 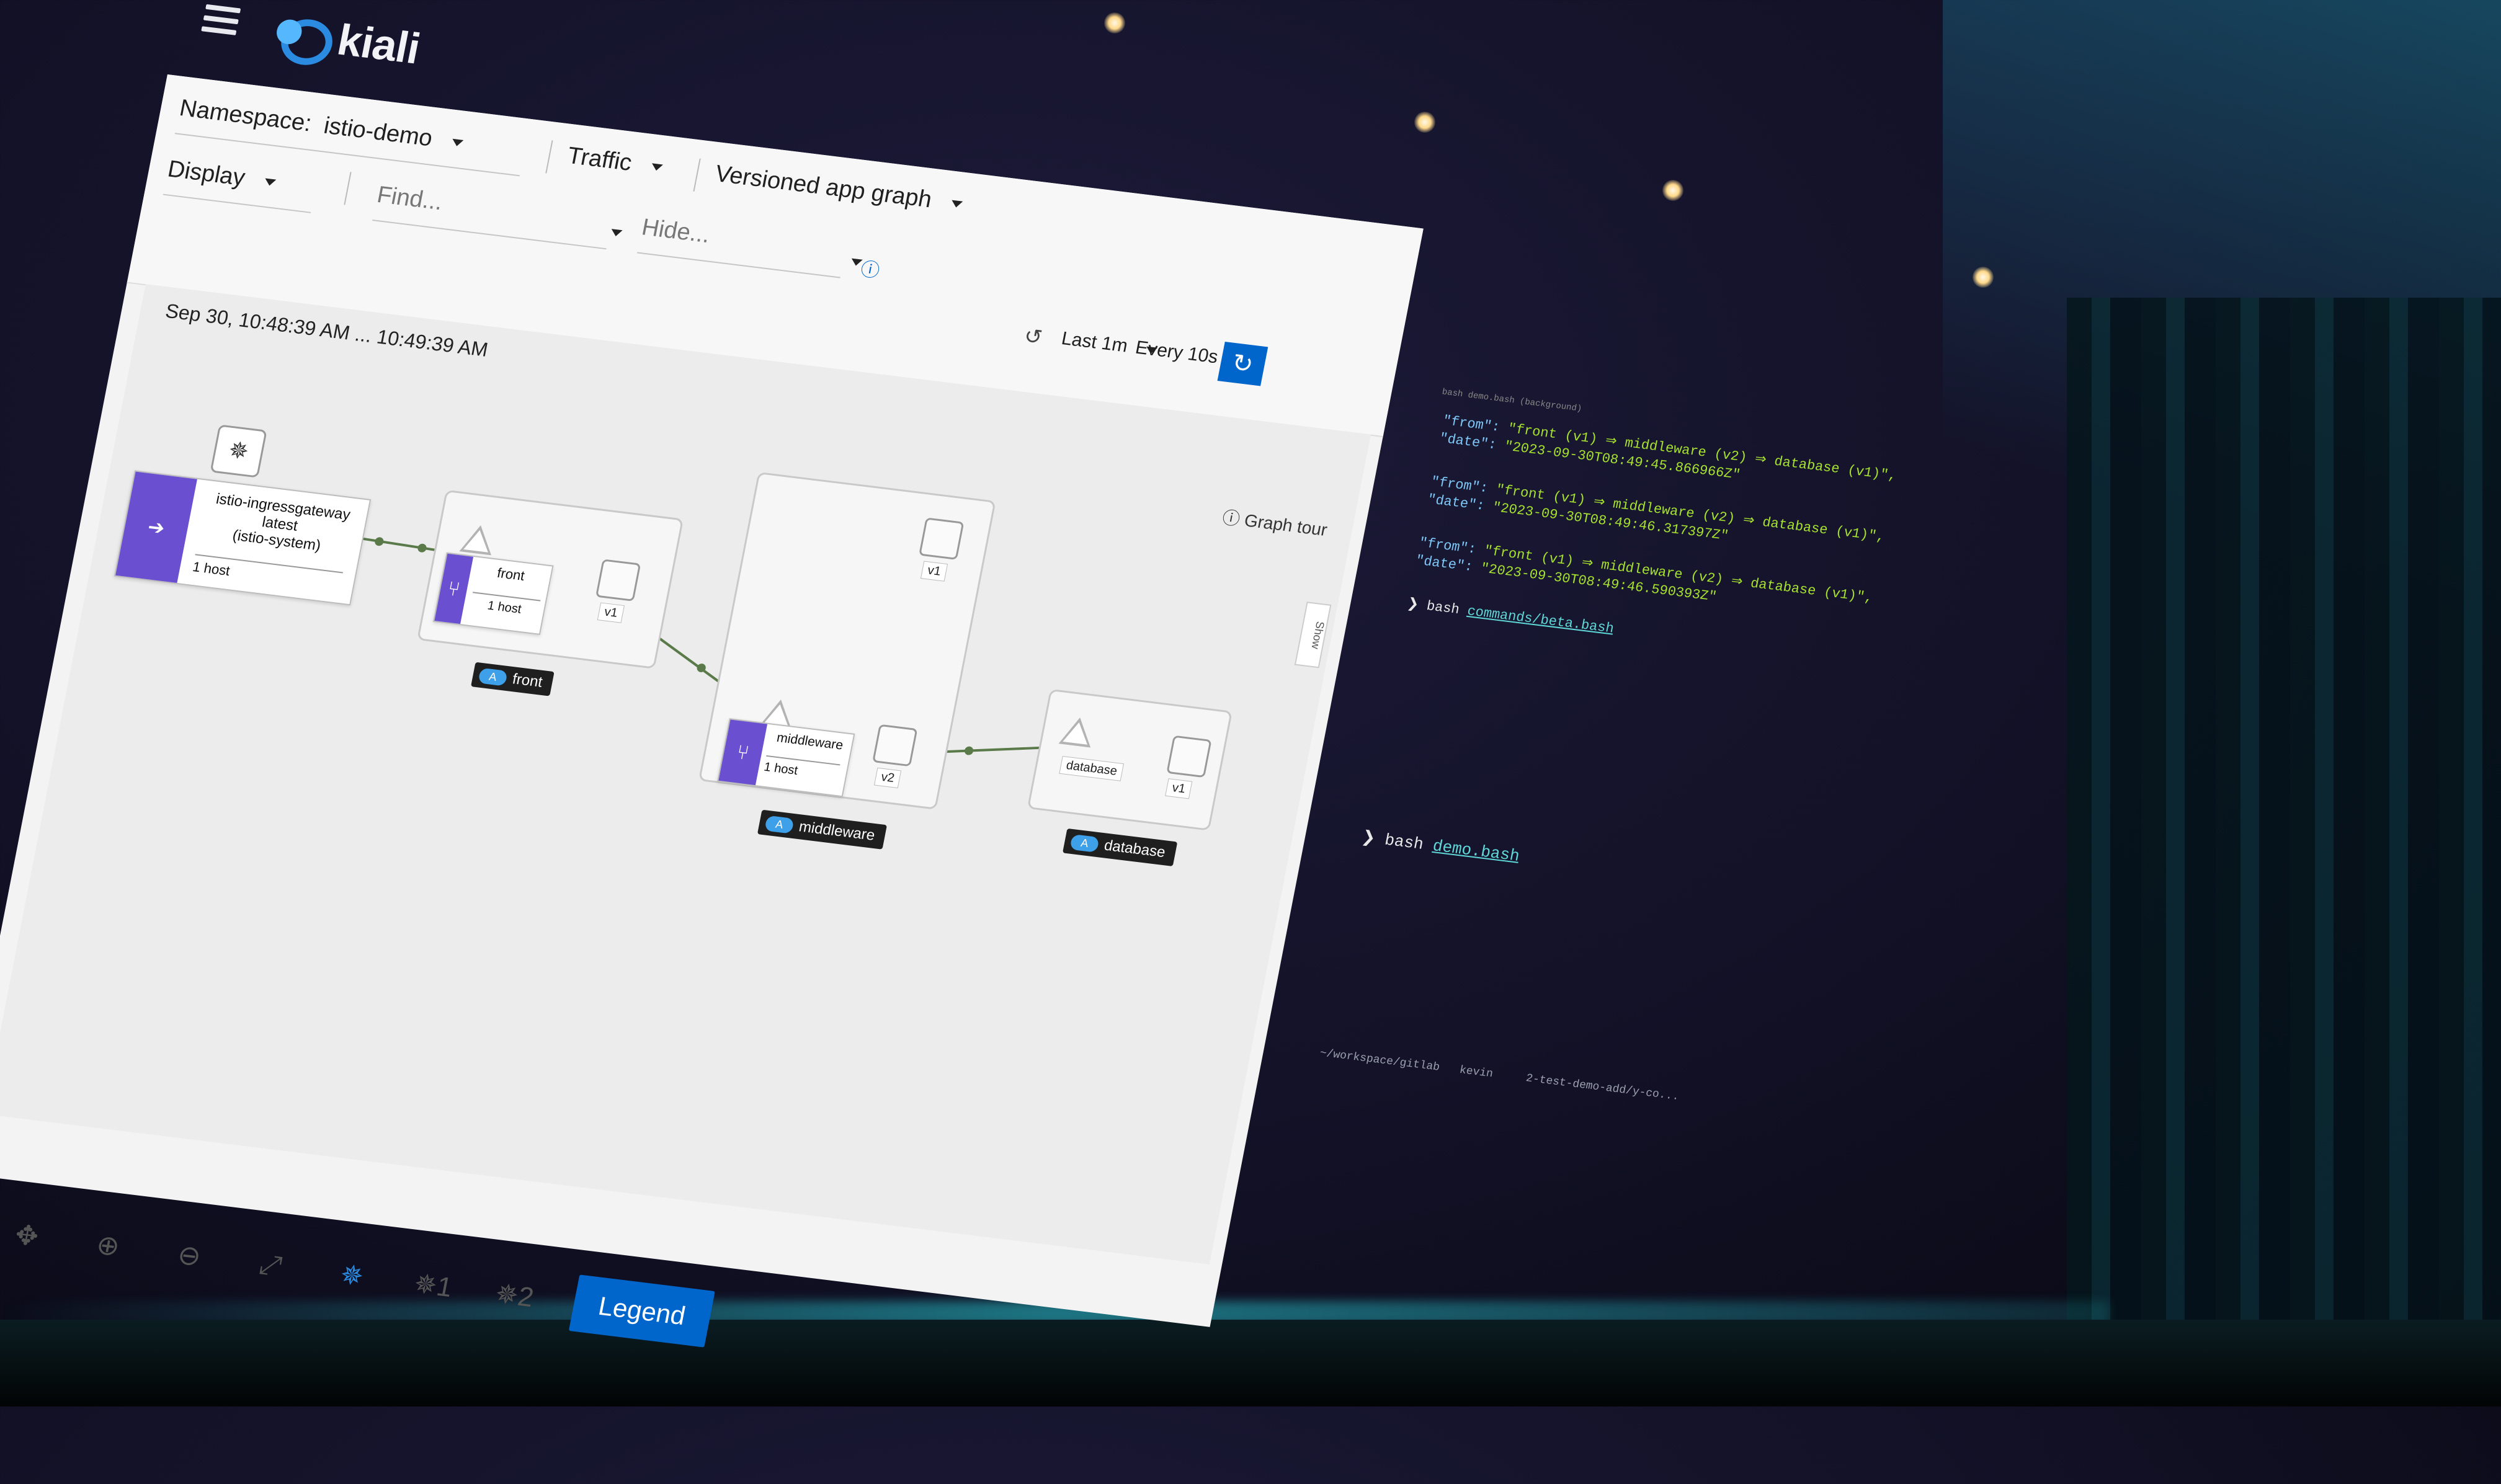 I want to click on middleware-v1-workload, so click(x=942, y=538).